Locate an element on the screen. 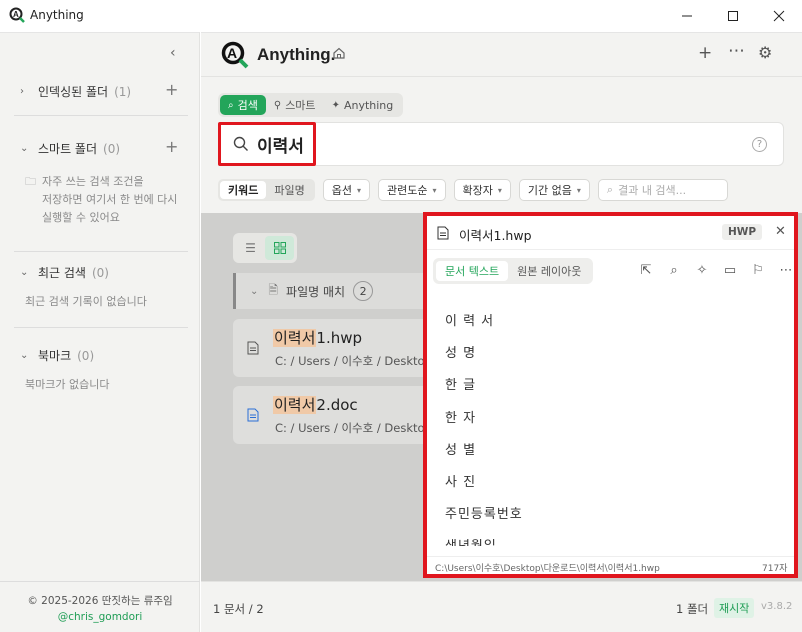 This screenshot has width=802, height=632. word-document-icon is located at coordinates (253, 415).